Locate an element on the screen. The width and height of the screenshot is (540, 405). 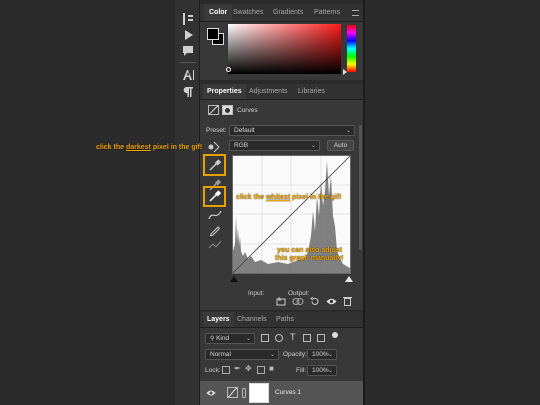
foreground-color-swatch is located at coordinates (213, 34).